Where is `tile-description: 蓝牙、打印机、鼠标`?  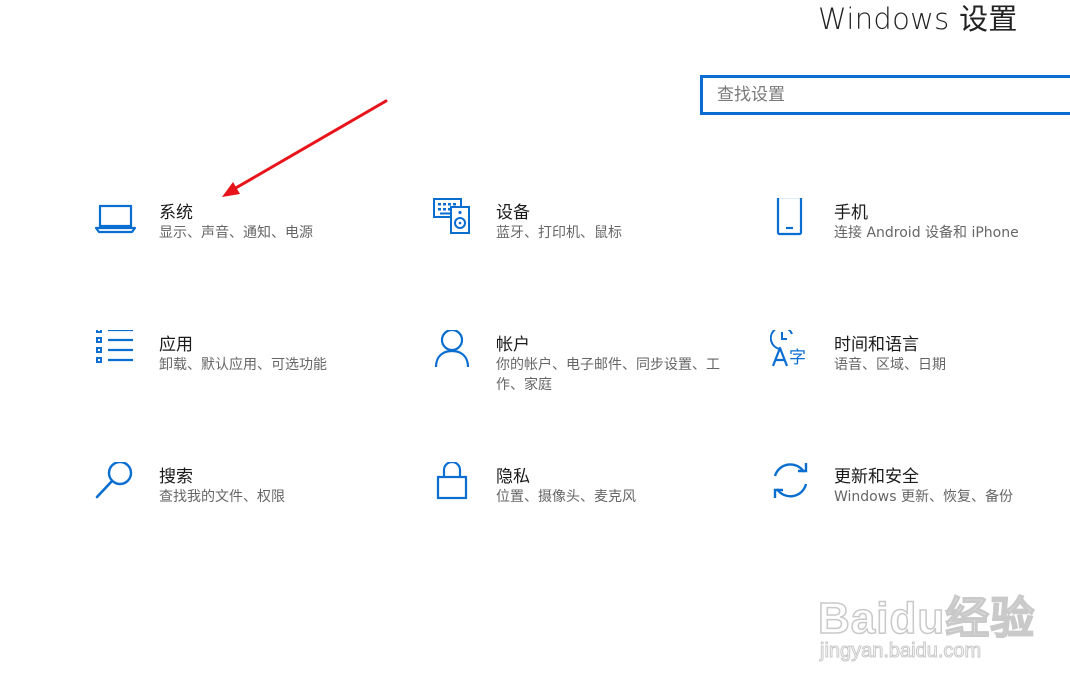
tile-description: 蓝牙、打印机、鼠标 is located at coordinates (559, 233).